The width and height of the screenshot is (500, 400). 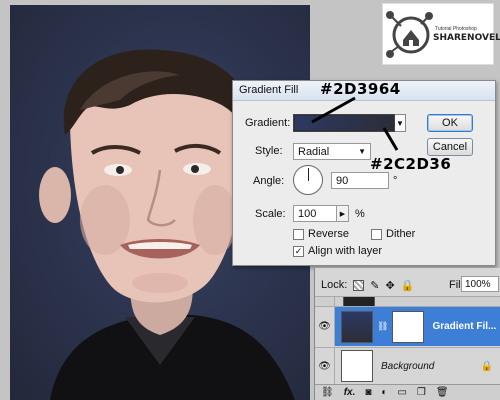 I want to click on cancel-label: Cancel, so click(x=450, y=147).